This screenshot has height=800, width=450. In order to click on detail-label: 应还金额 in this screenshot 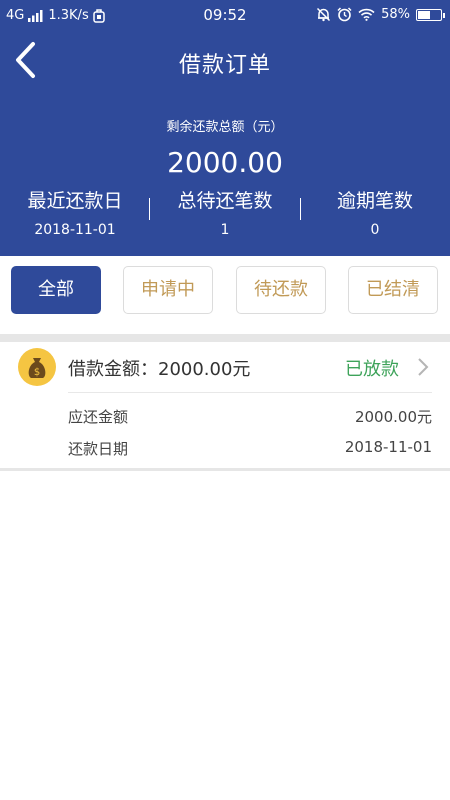, I will do `click(98, 417)`.